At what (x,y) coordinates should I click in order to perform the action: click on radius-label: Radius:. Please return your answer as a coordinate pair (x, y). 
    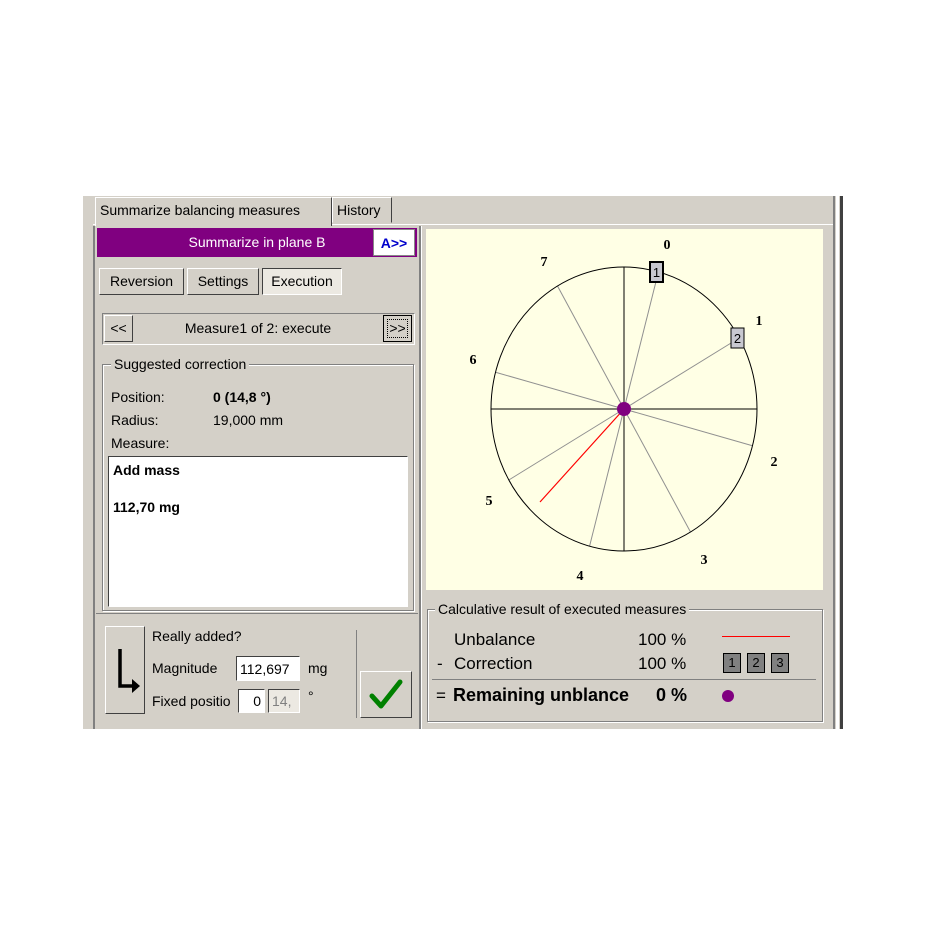
    Looking at the image, I should click on (135, 420).